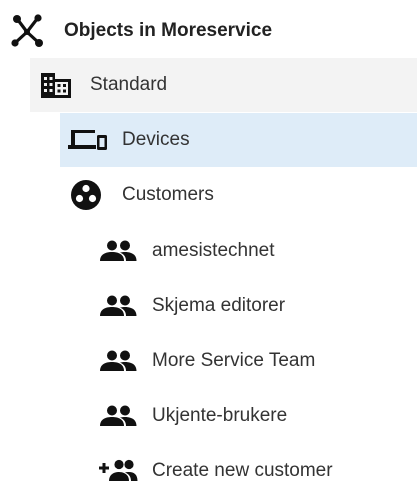  What do you see at coordinates (223, 85) in the screenshot?
I see `tree-node-standard: Standard` at bounding box center [223, 85].